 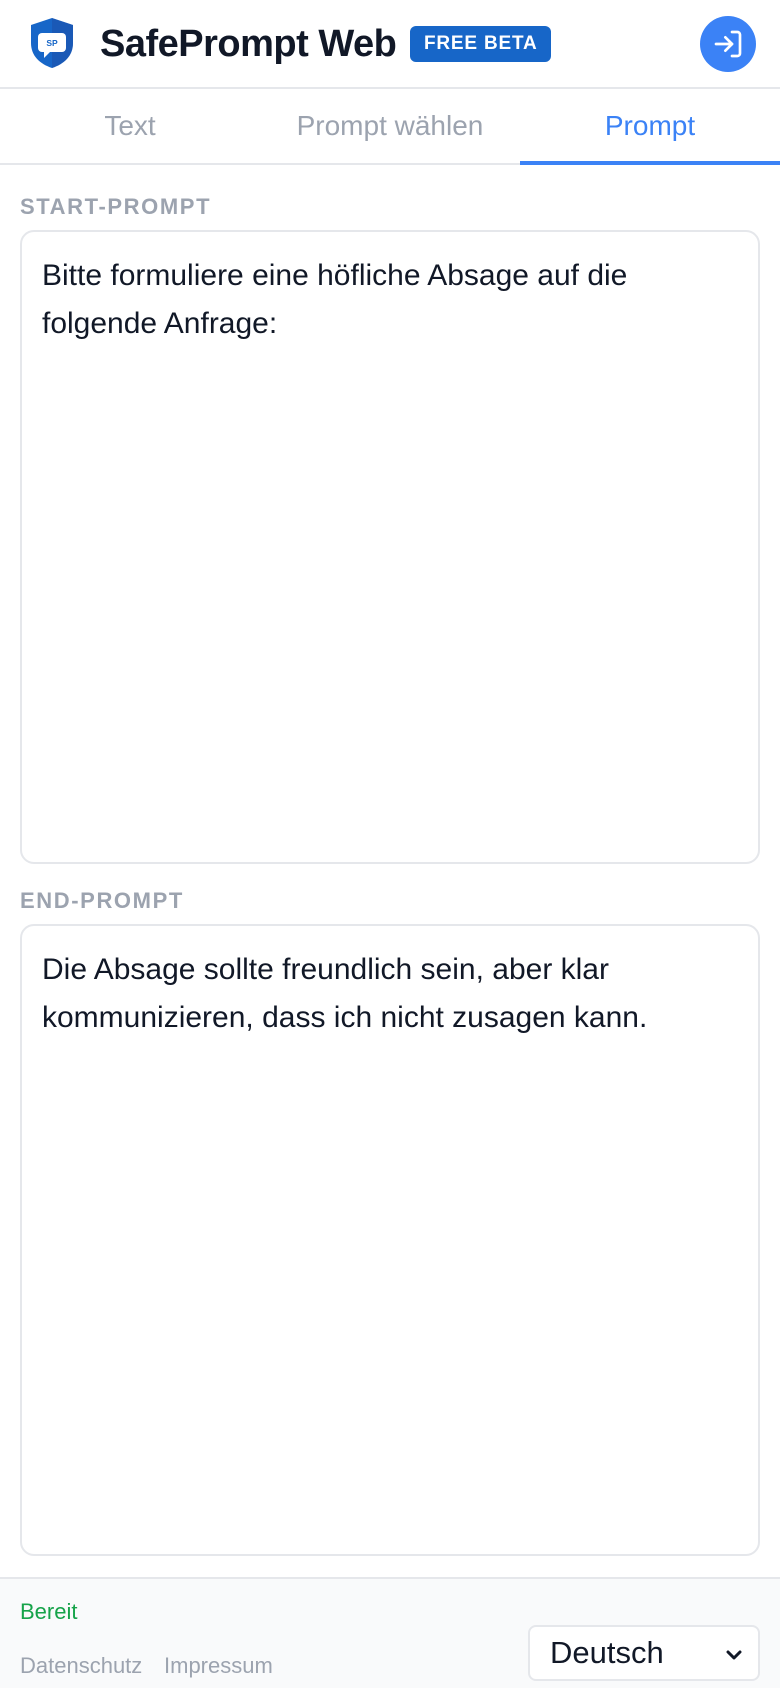 I want to click on end-prompt-label: END-PROMPT, so click(x=102, y=900).